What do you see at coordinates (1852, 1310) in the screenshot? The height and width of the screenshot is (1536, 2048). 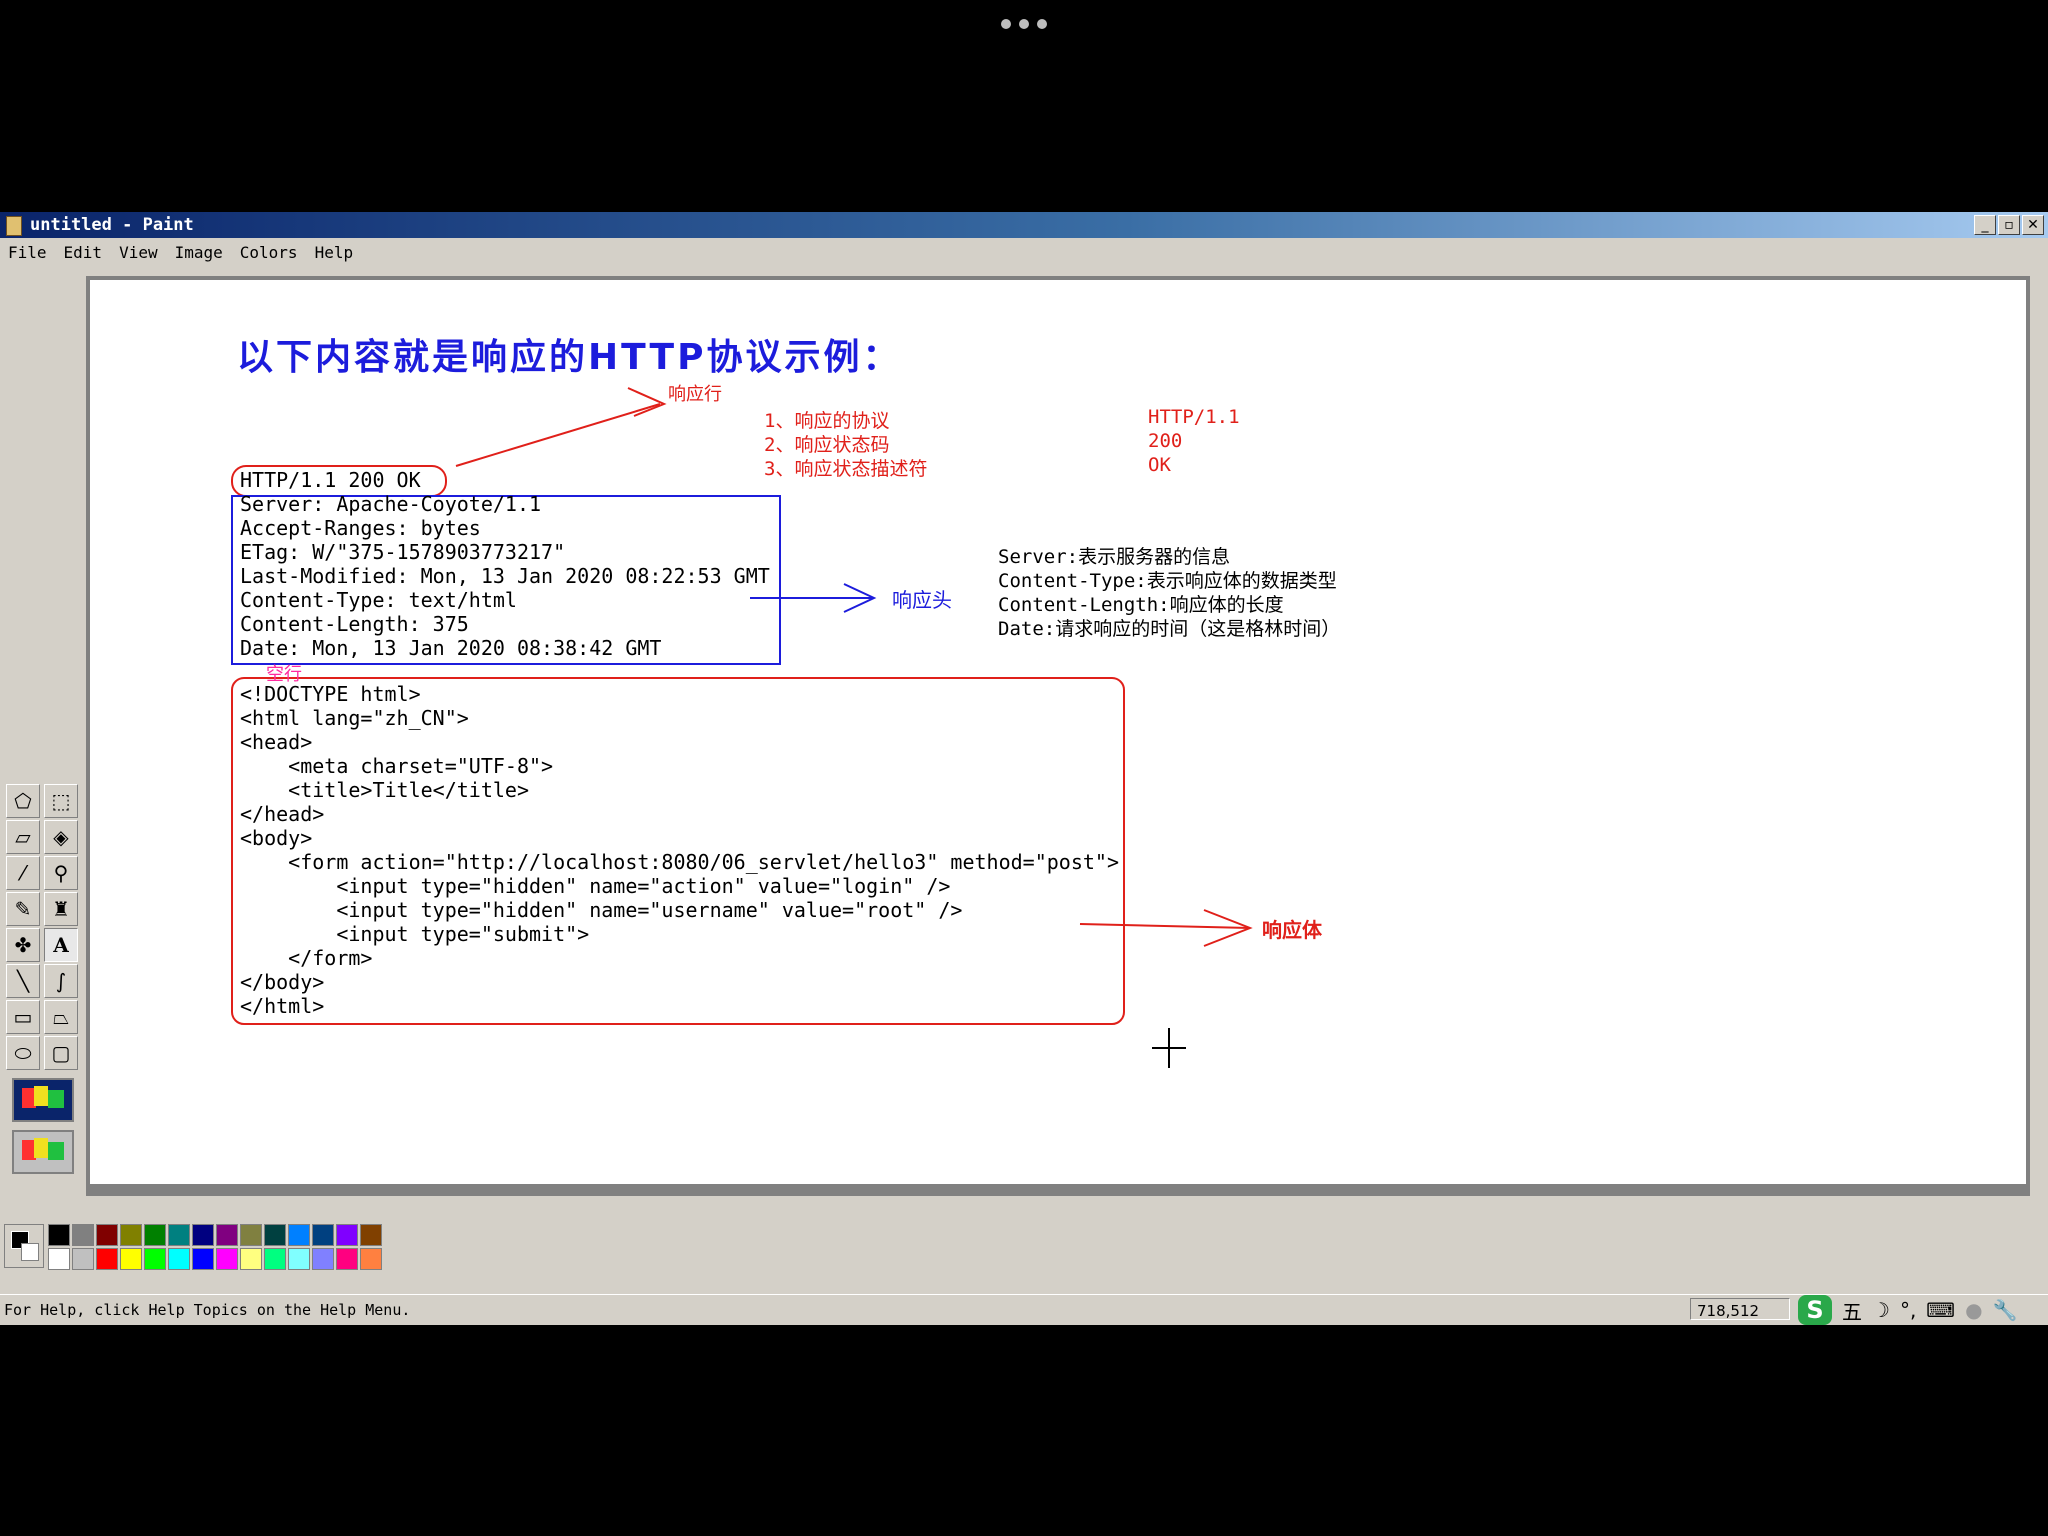 I see `ime-mode-indicator: 五` at bounding box center [1852, 1310].